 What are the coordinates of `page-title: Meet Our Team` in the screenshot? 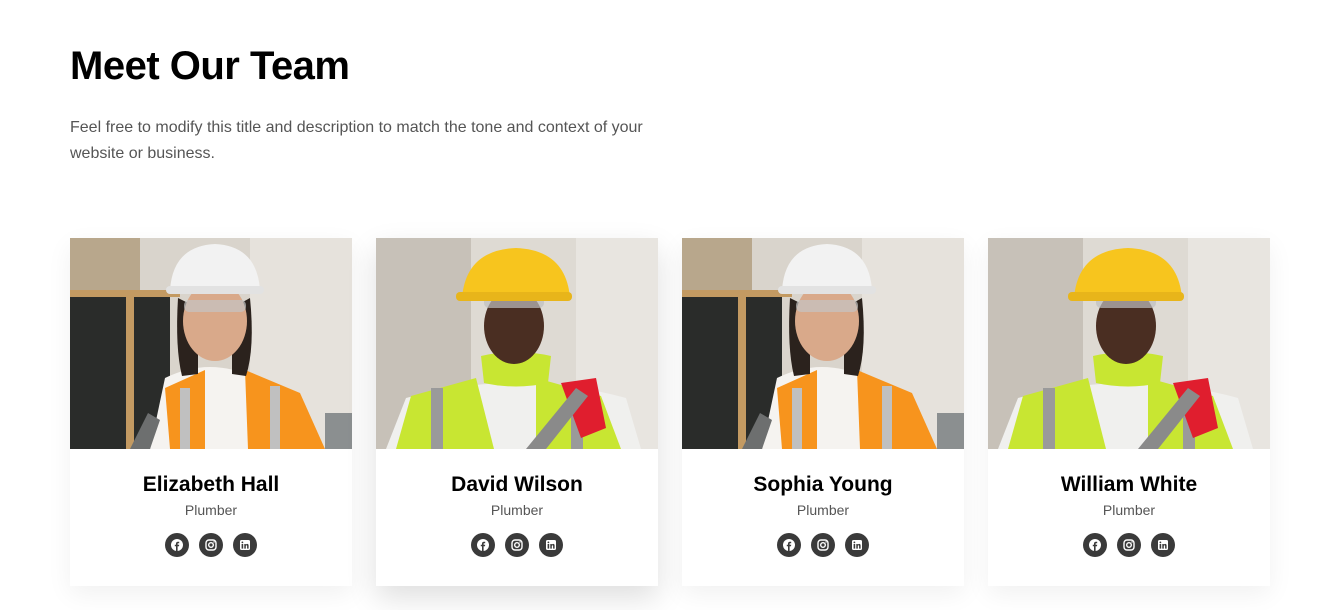 It's located at (210, 66).